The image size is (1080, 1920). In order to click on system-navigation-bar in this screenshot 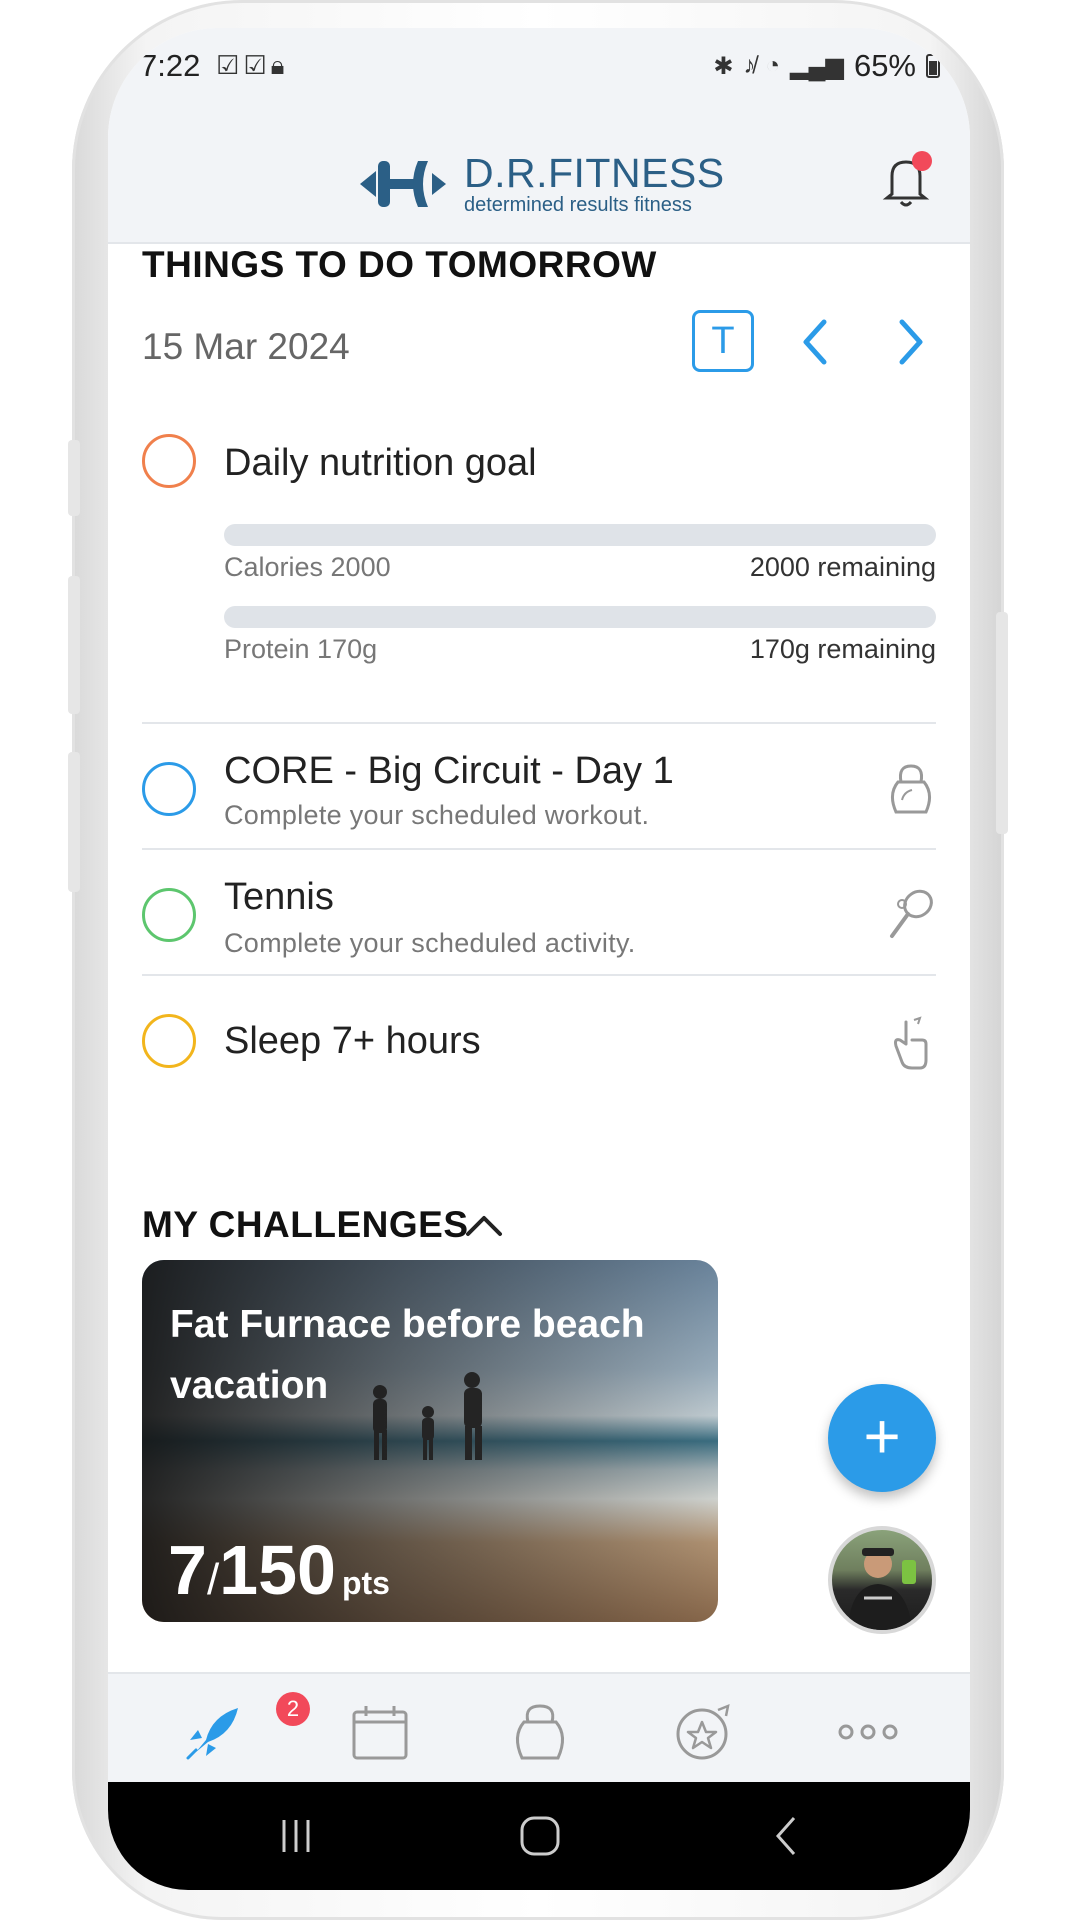, I will do `click(539, 1836)`.